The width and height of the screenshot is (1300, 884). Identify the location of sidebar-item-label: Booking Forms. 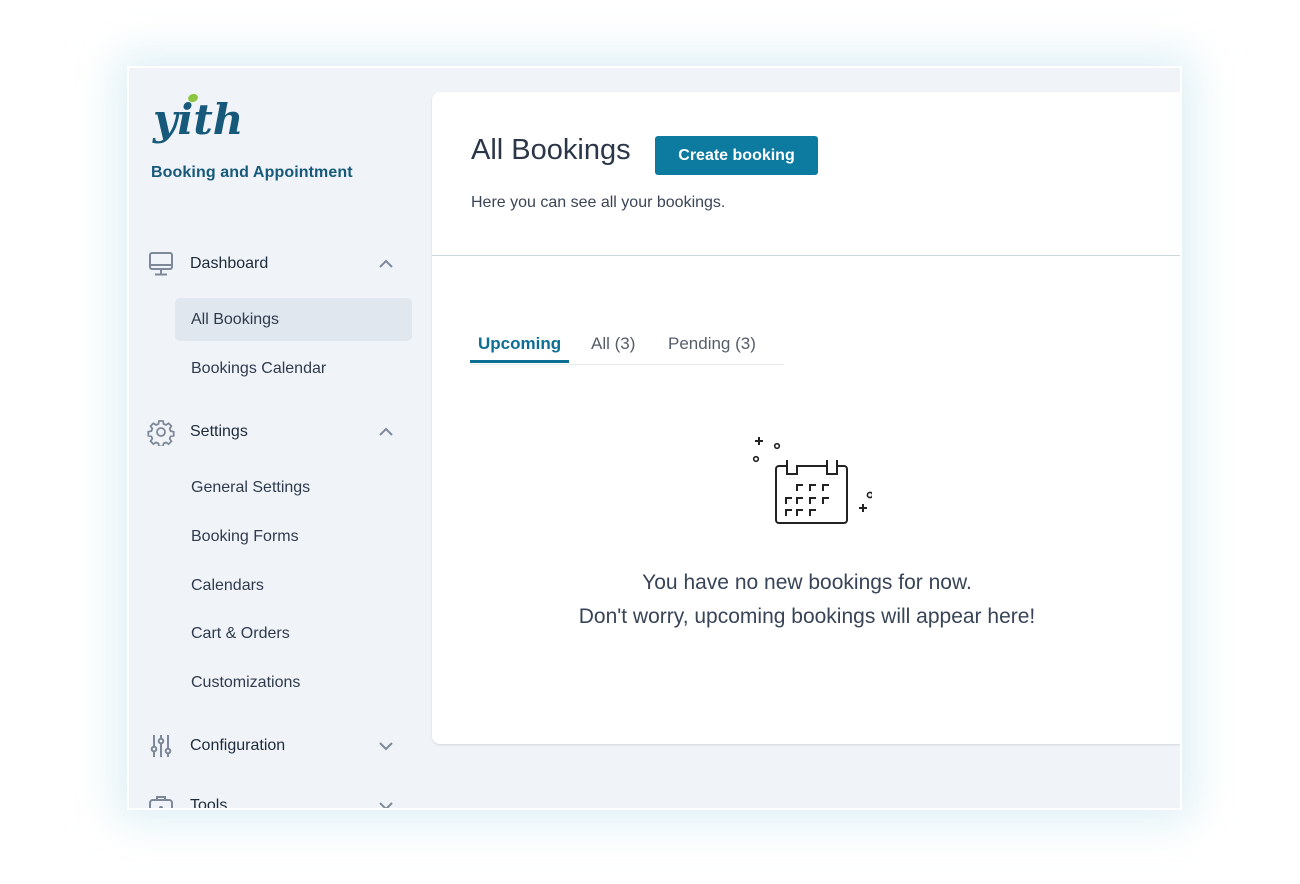
(245, 536).